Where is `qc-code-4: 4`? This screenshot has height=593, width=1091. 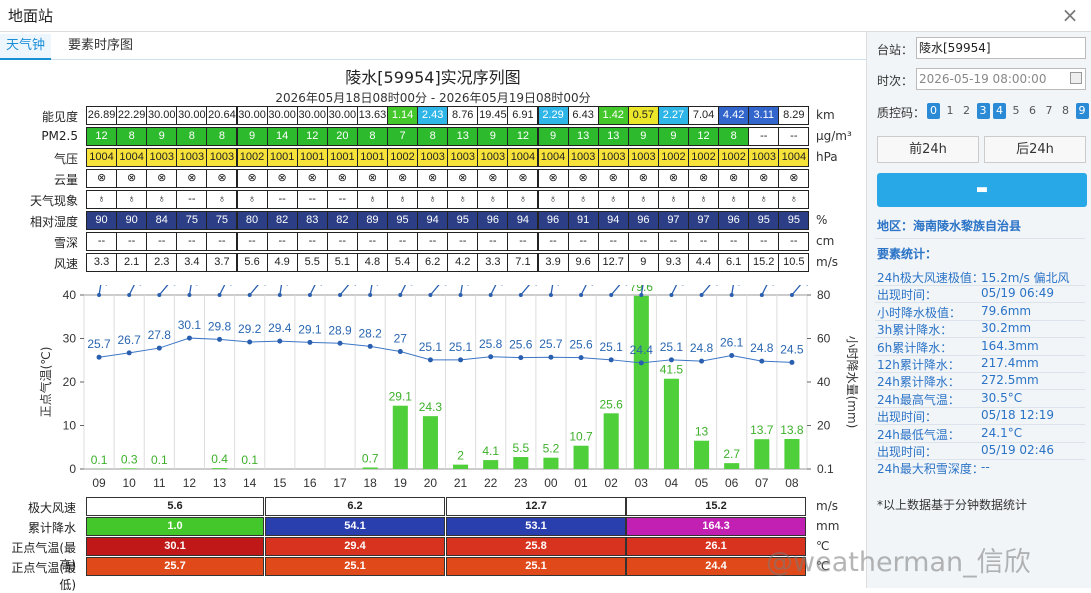 qc-code-4: 4 is located at coordinates (999, 111).